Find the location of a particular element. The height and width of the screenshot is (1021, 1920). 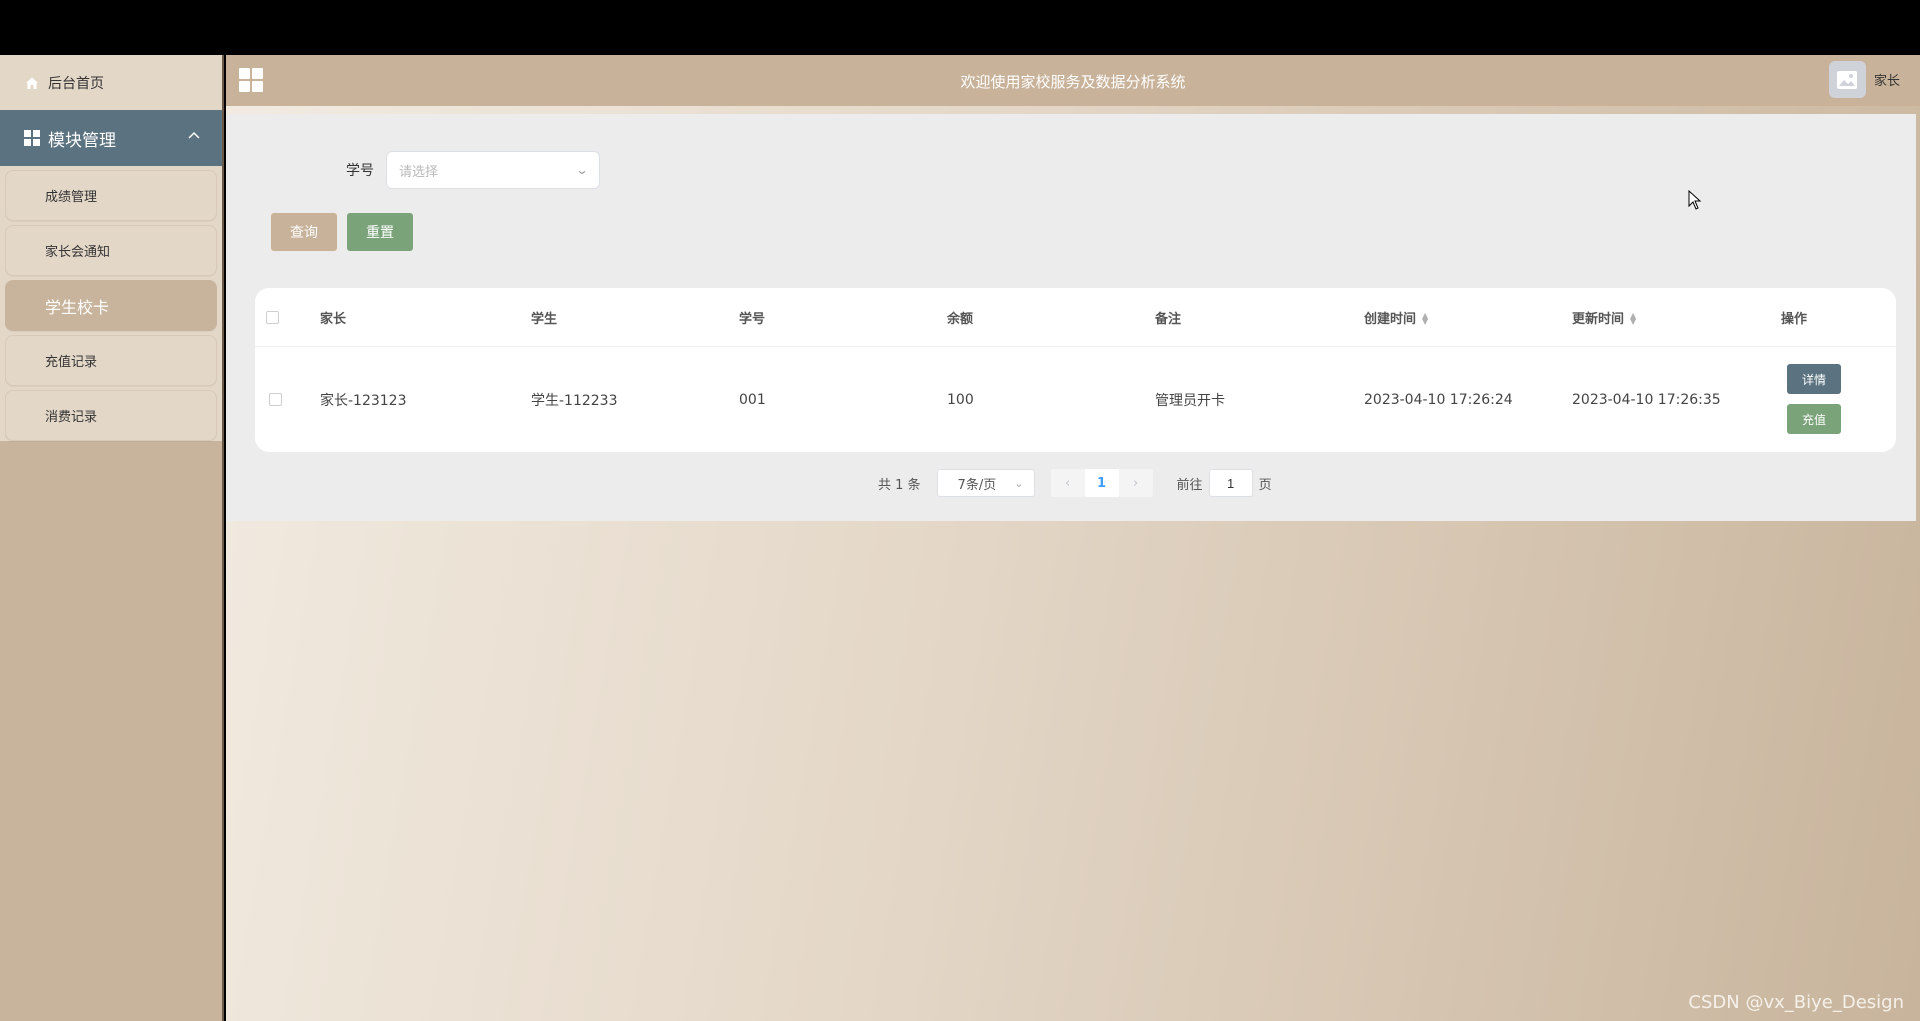

cell-student-no: 001 is located at coordinates (752, 399).